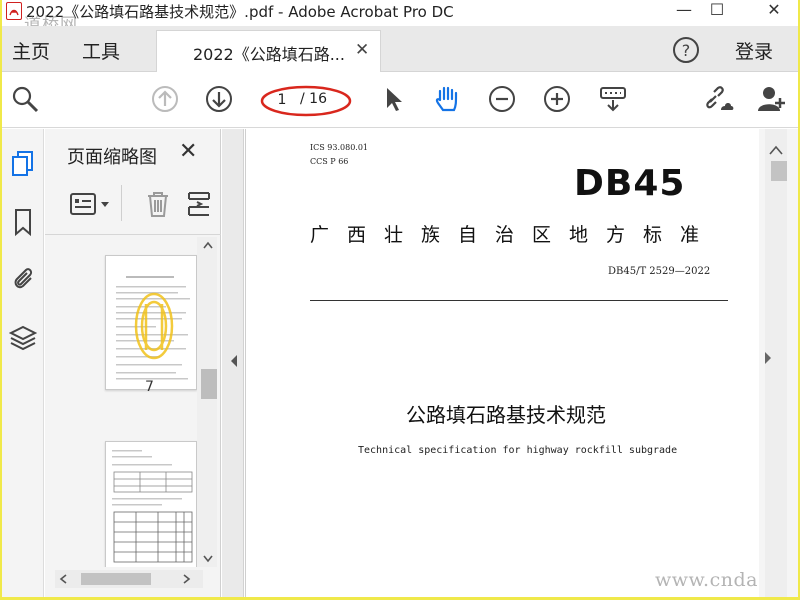  I want to click on close-tab-button: ✕, so click(362, 50).